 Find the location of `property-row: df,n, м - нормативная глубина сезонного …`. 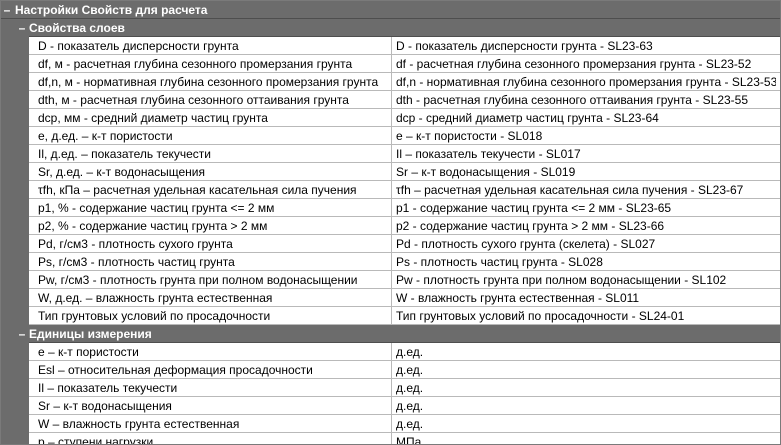

property-row: df,n, м - нормативная глубина сезонного … is located at coordinates (390, 81).